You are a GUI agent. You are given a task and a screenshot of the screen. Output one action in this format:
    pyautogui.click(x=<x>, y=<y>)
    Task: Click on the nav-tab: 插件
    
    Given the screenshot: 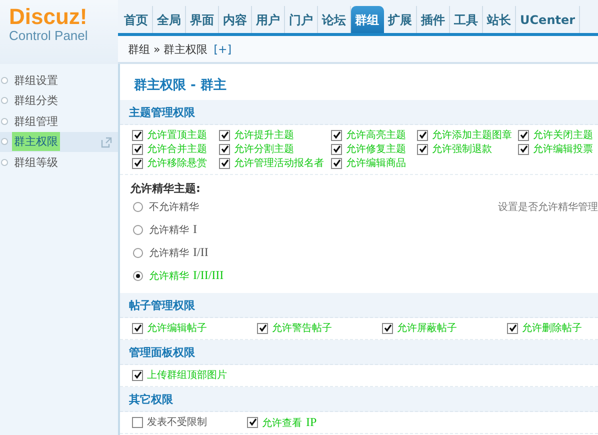 What is the action you would take?
    pyautogui.click(x=433, y=19)
    